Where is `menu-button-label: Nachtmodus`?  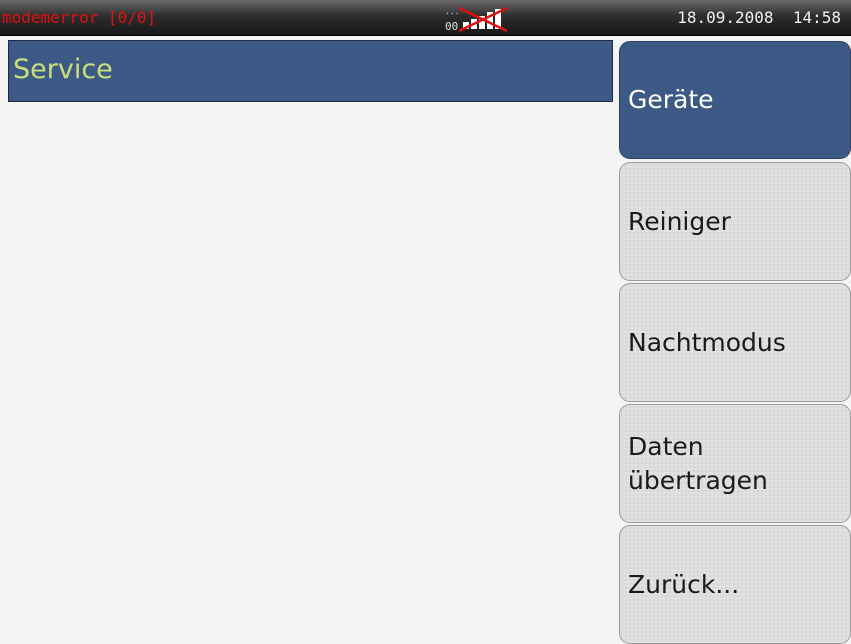
menu-button-label: Nachtmodus is located at coordinates (707, 342).